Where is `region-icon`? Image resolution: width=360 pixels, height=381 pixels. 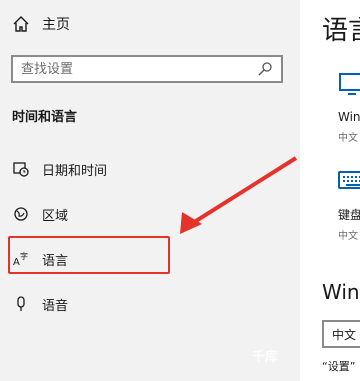 region-icon is located at coordinates (21, 214).